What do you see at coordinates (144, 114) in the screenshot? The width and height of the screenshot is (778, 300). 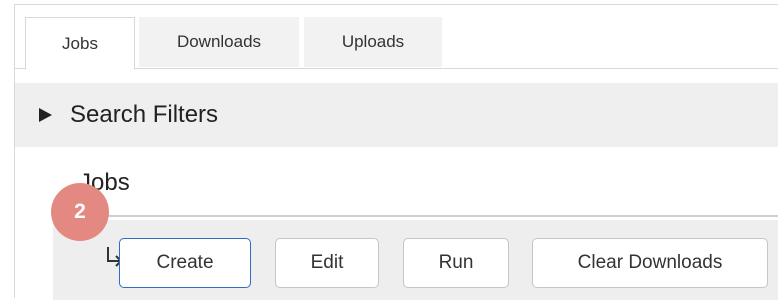 I see `search-filters-label: Search Filters` at bounding box center [144, 114].